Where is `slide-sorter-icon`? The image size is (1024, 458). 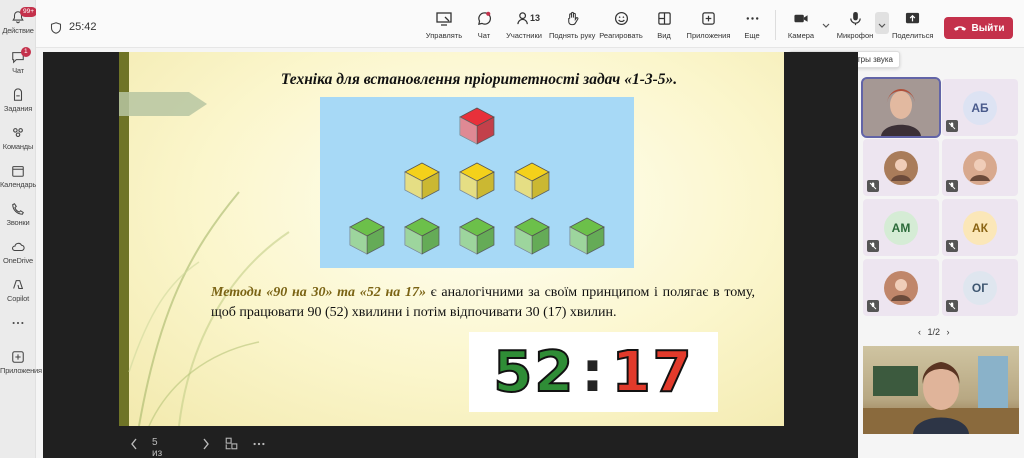 slide-sorter-icon is located at coordinates (231, 443).